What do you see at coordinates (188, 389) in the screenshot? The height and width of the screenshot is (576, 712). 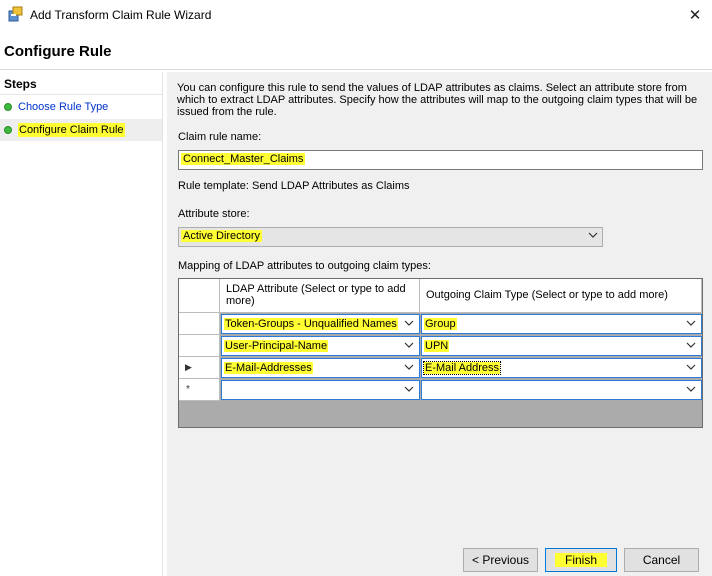 I see `new-row-asterisk-icon: *` at bounding box center [188, 389].